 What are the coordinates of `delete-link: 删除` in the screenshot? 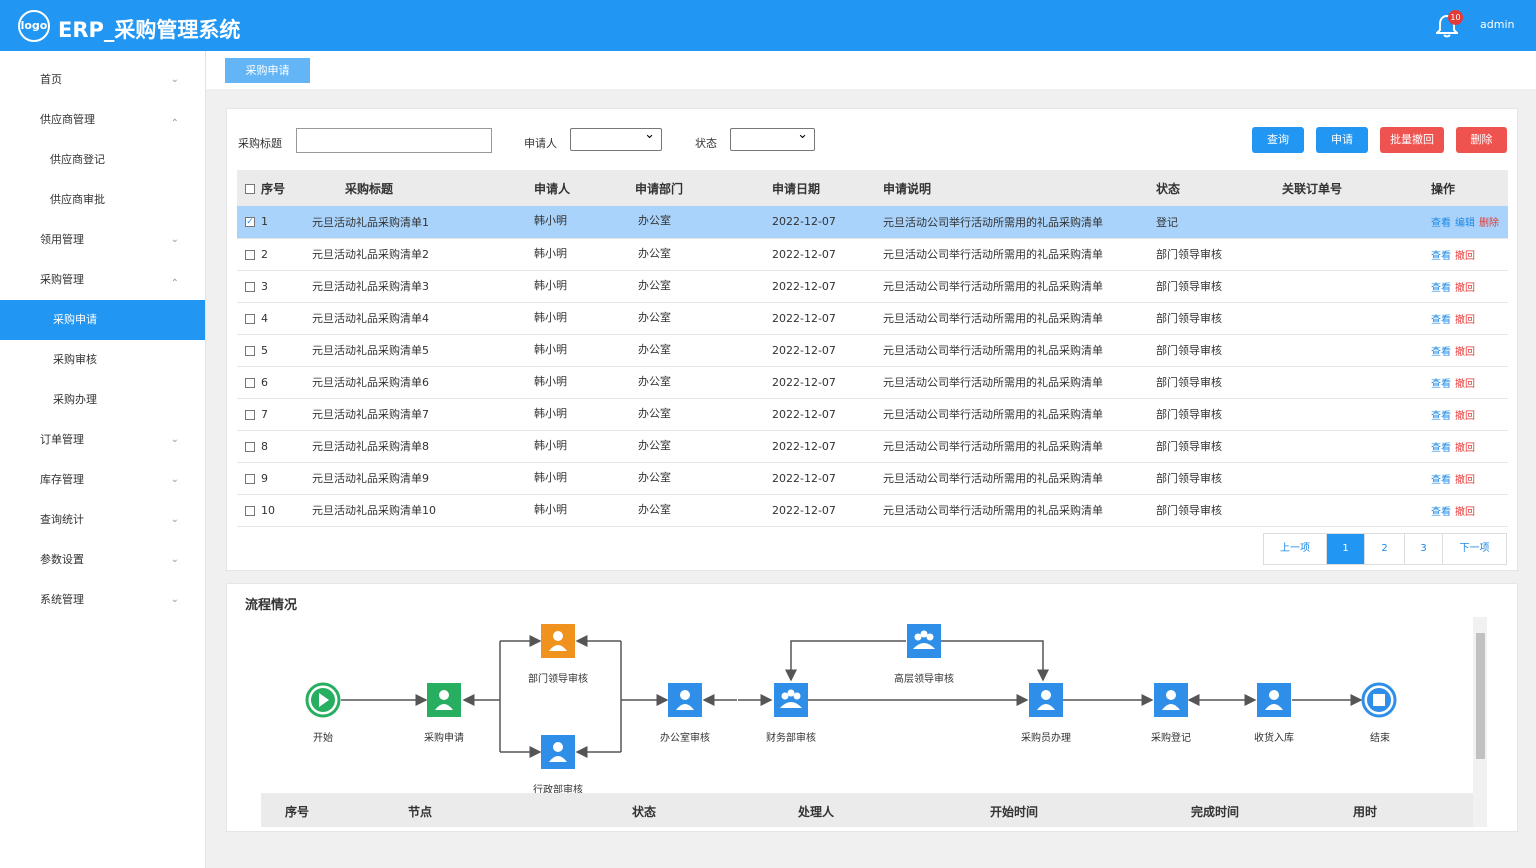 It's located at (1489, 223).